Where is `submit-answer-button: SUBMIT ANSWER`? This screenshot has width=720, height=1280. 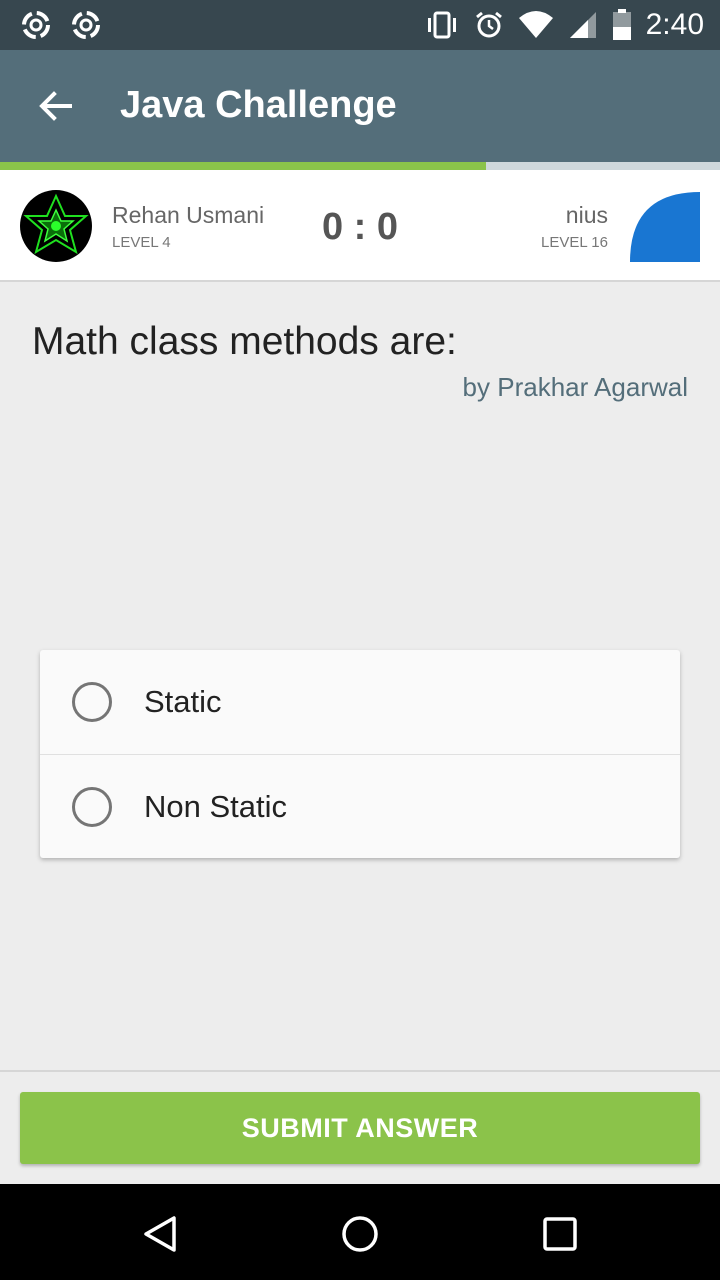
submit-answer-button: SUBMIT ANSWER is located at coordinates (360, 1128).